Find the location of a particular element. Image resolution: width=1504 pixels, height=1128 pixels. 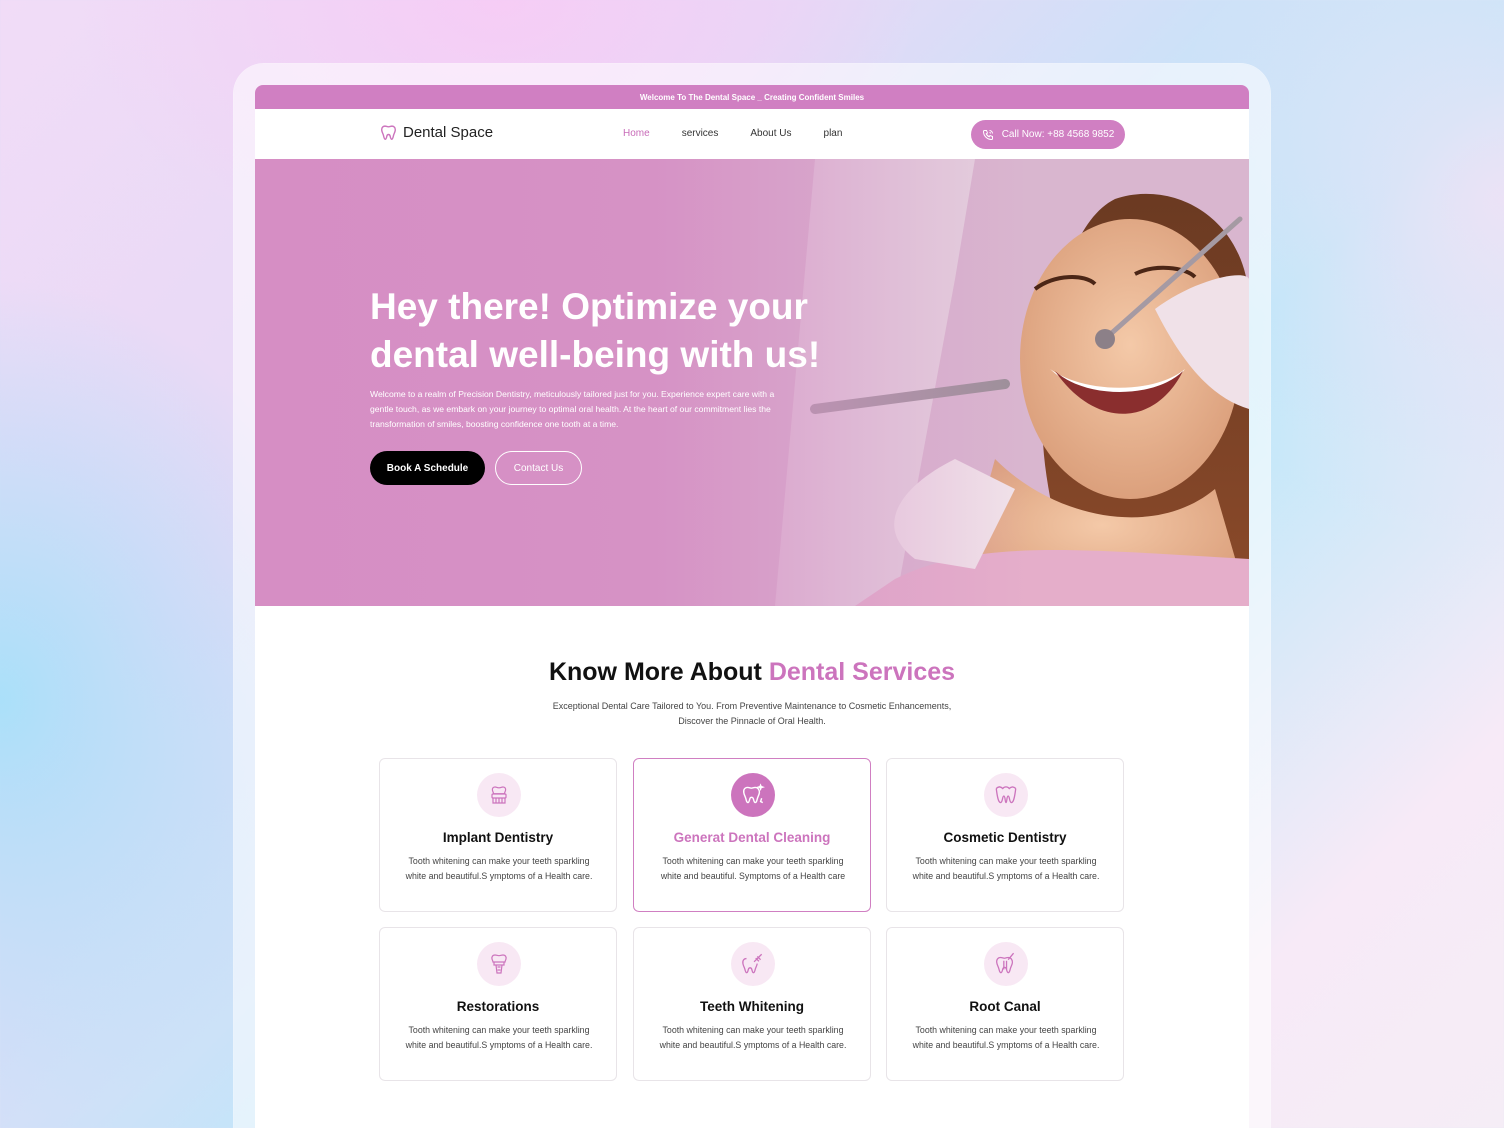

services-title: Know More About Dental Services is located at coordinates (752, 672).